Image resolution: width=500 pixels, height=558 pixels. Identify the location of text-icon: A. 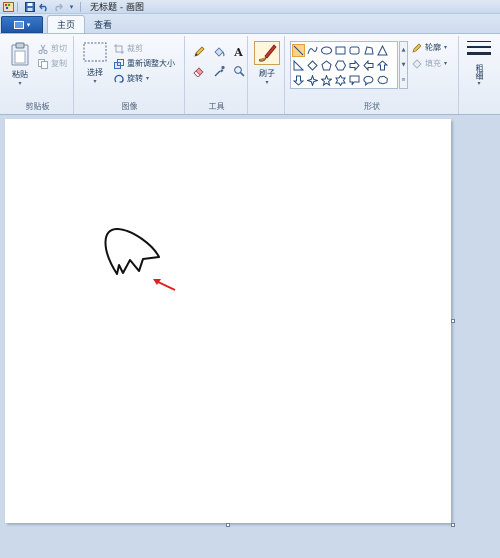
(238, 52).